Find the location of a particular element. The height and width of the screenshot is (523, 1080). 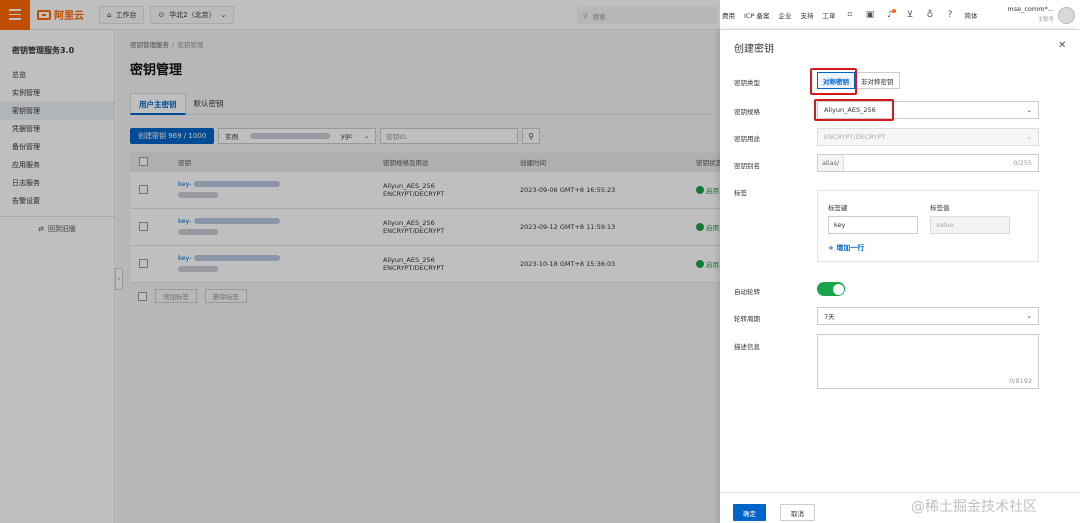

key-usage-select: ENCRYPT/DECRYPT ⌄ is located at coordinates (928, 137).